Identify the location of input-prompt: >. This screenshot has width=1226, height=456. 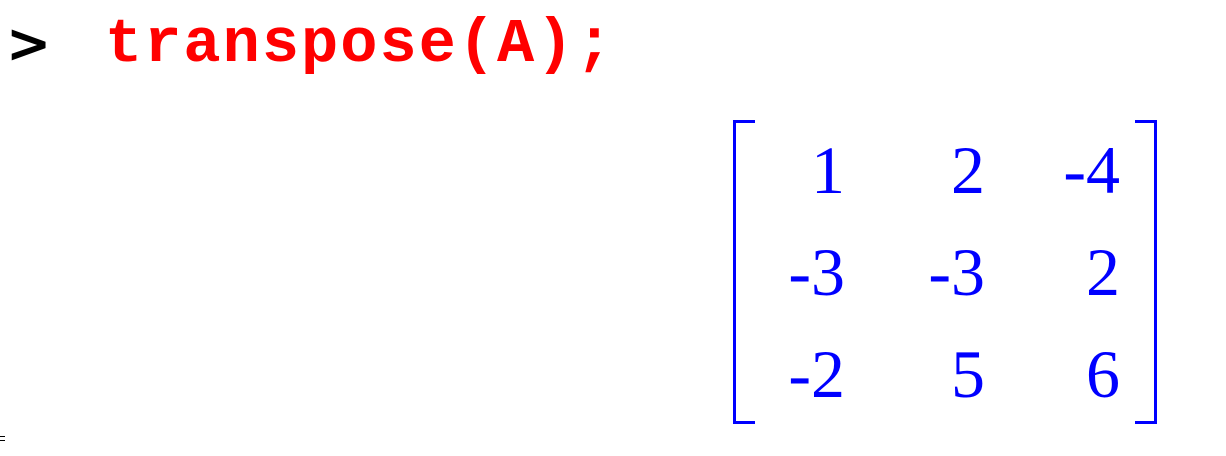
(29, 43).